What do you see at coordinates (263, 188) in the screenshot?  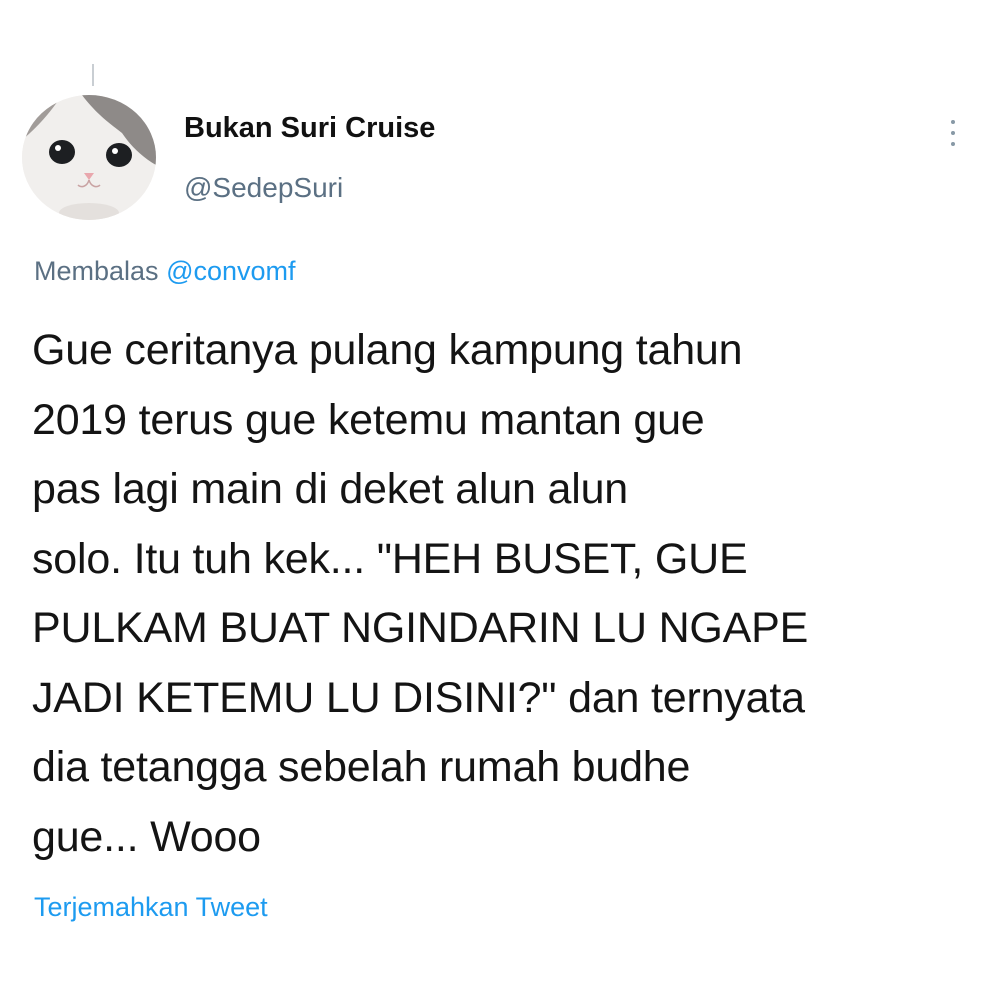 I see `author-handle: @SedepSuri` at bounding box center [263, 188].